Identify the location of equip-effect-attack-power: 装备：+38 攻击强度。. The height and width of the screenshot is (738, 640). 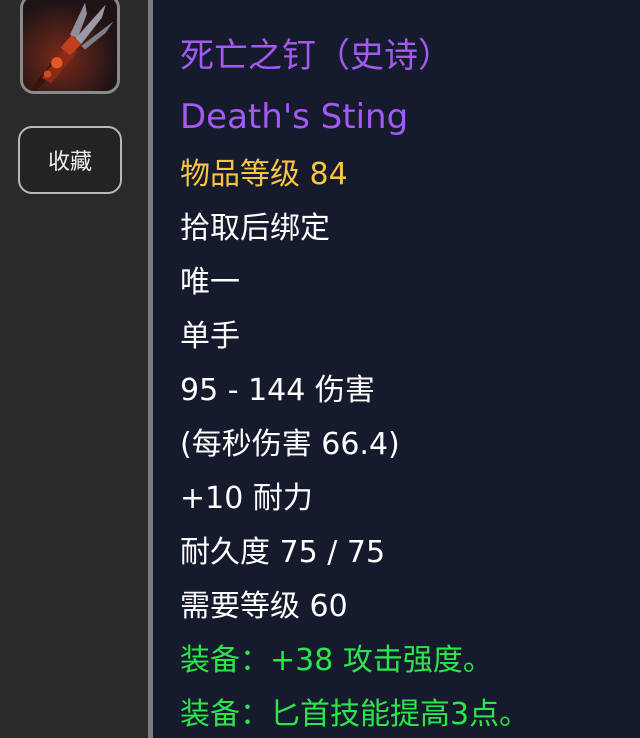
(336, 660).